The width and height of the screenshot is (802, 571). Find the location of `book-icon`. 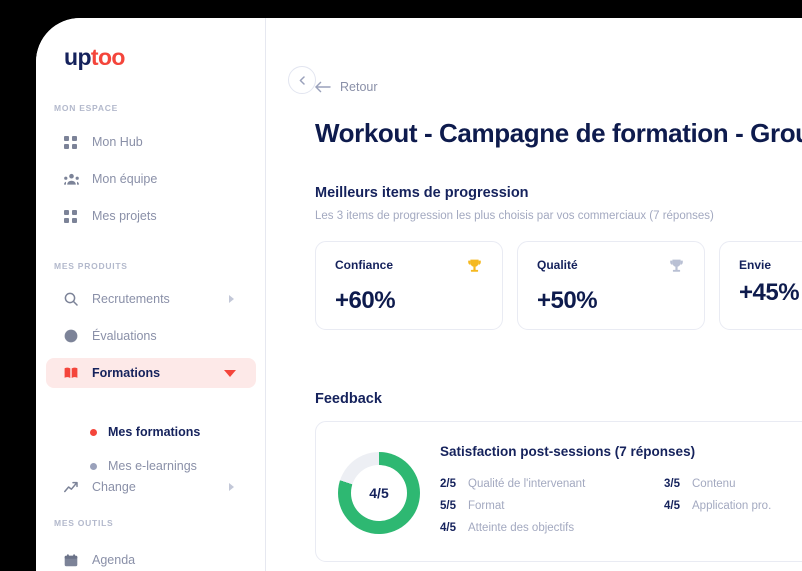

book-icon is located at coordinates (75, 373).